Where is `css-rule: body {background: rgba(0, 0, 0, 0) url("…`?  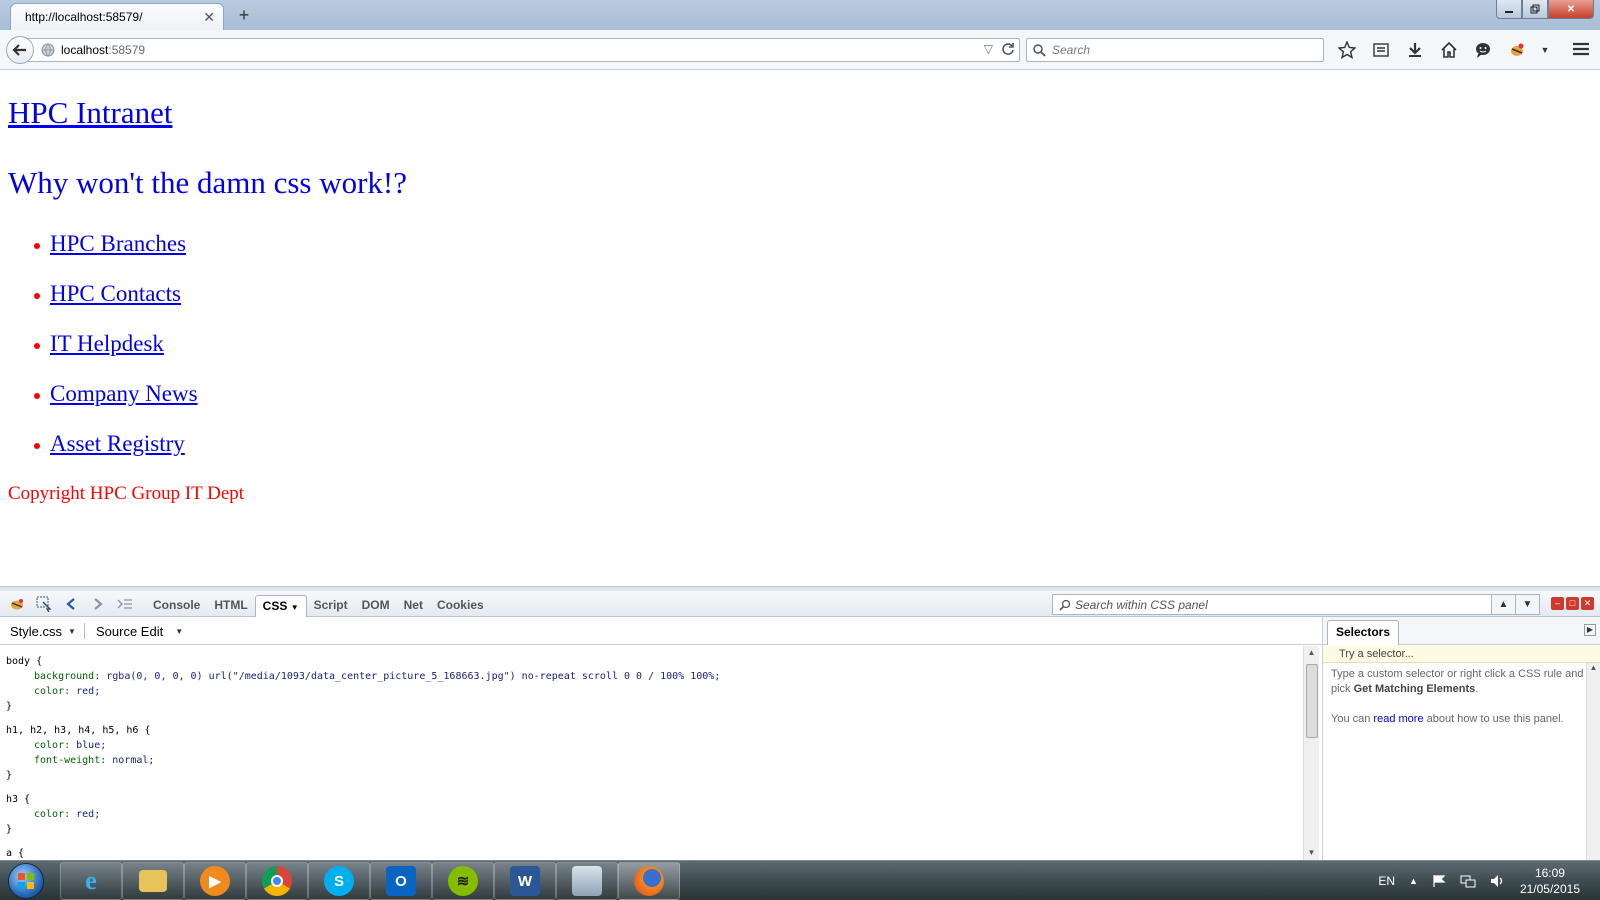 css-rule: body {background: rgba(0, 0, 0, 0) url("… is located at coordinates (654, 684).